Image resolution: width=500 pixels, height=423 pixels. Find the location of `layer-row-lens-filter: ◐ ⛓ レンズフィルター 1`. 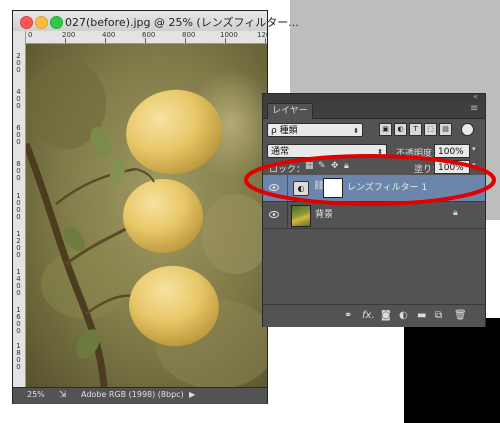

layer-row-lens-filter: ◐ ⛓ レンズフィルター 1 is located at coordinates (374, 188).